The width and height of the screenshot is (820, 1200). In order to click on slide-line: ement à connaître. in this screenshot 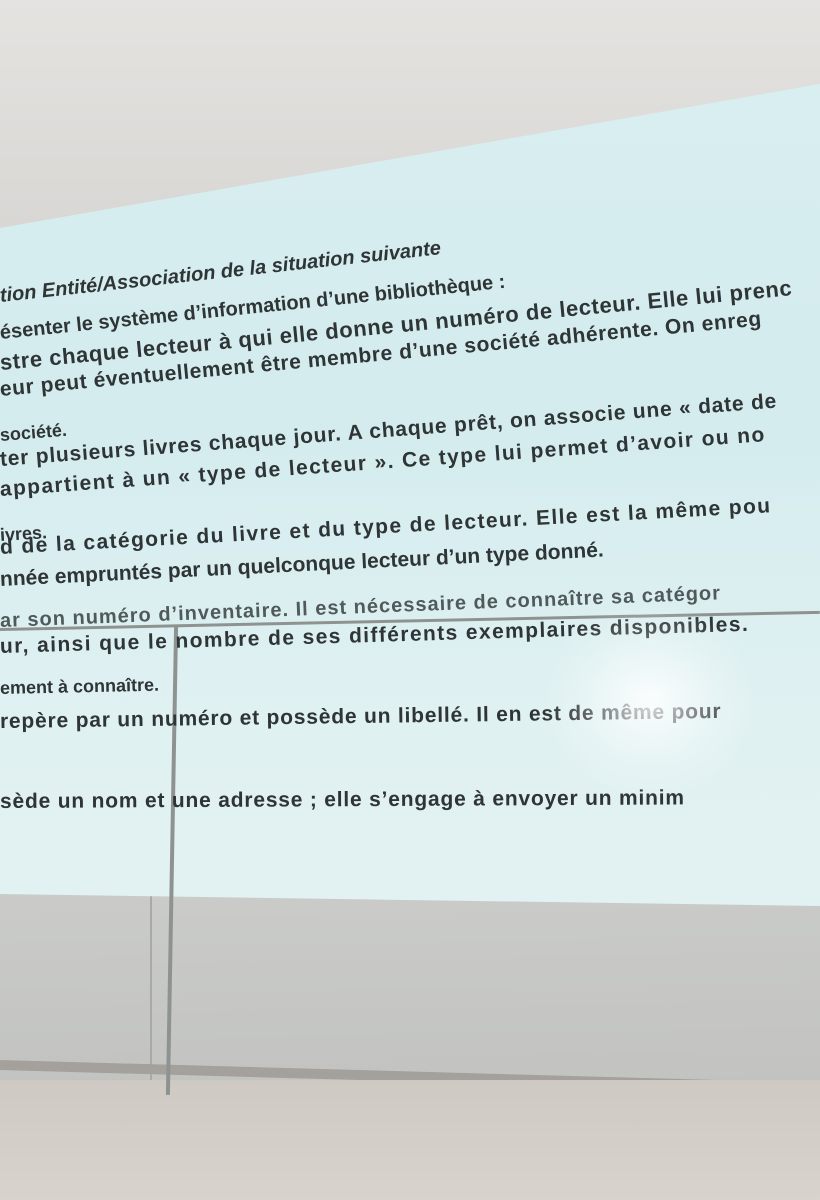, I will do `click(80, 686)`.